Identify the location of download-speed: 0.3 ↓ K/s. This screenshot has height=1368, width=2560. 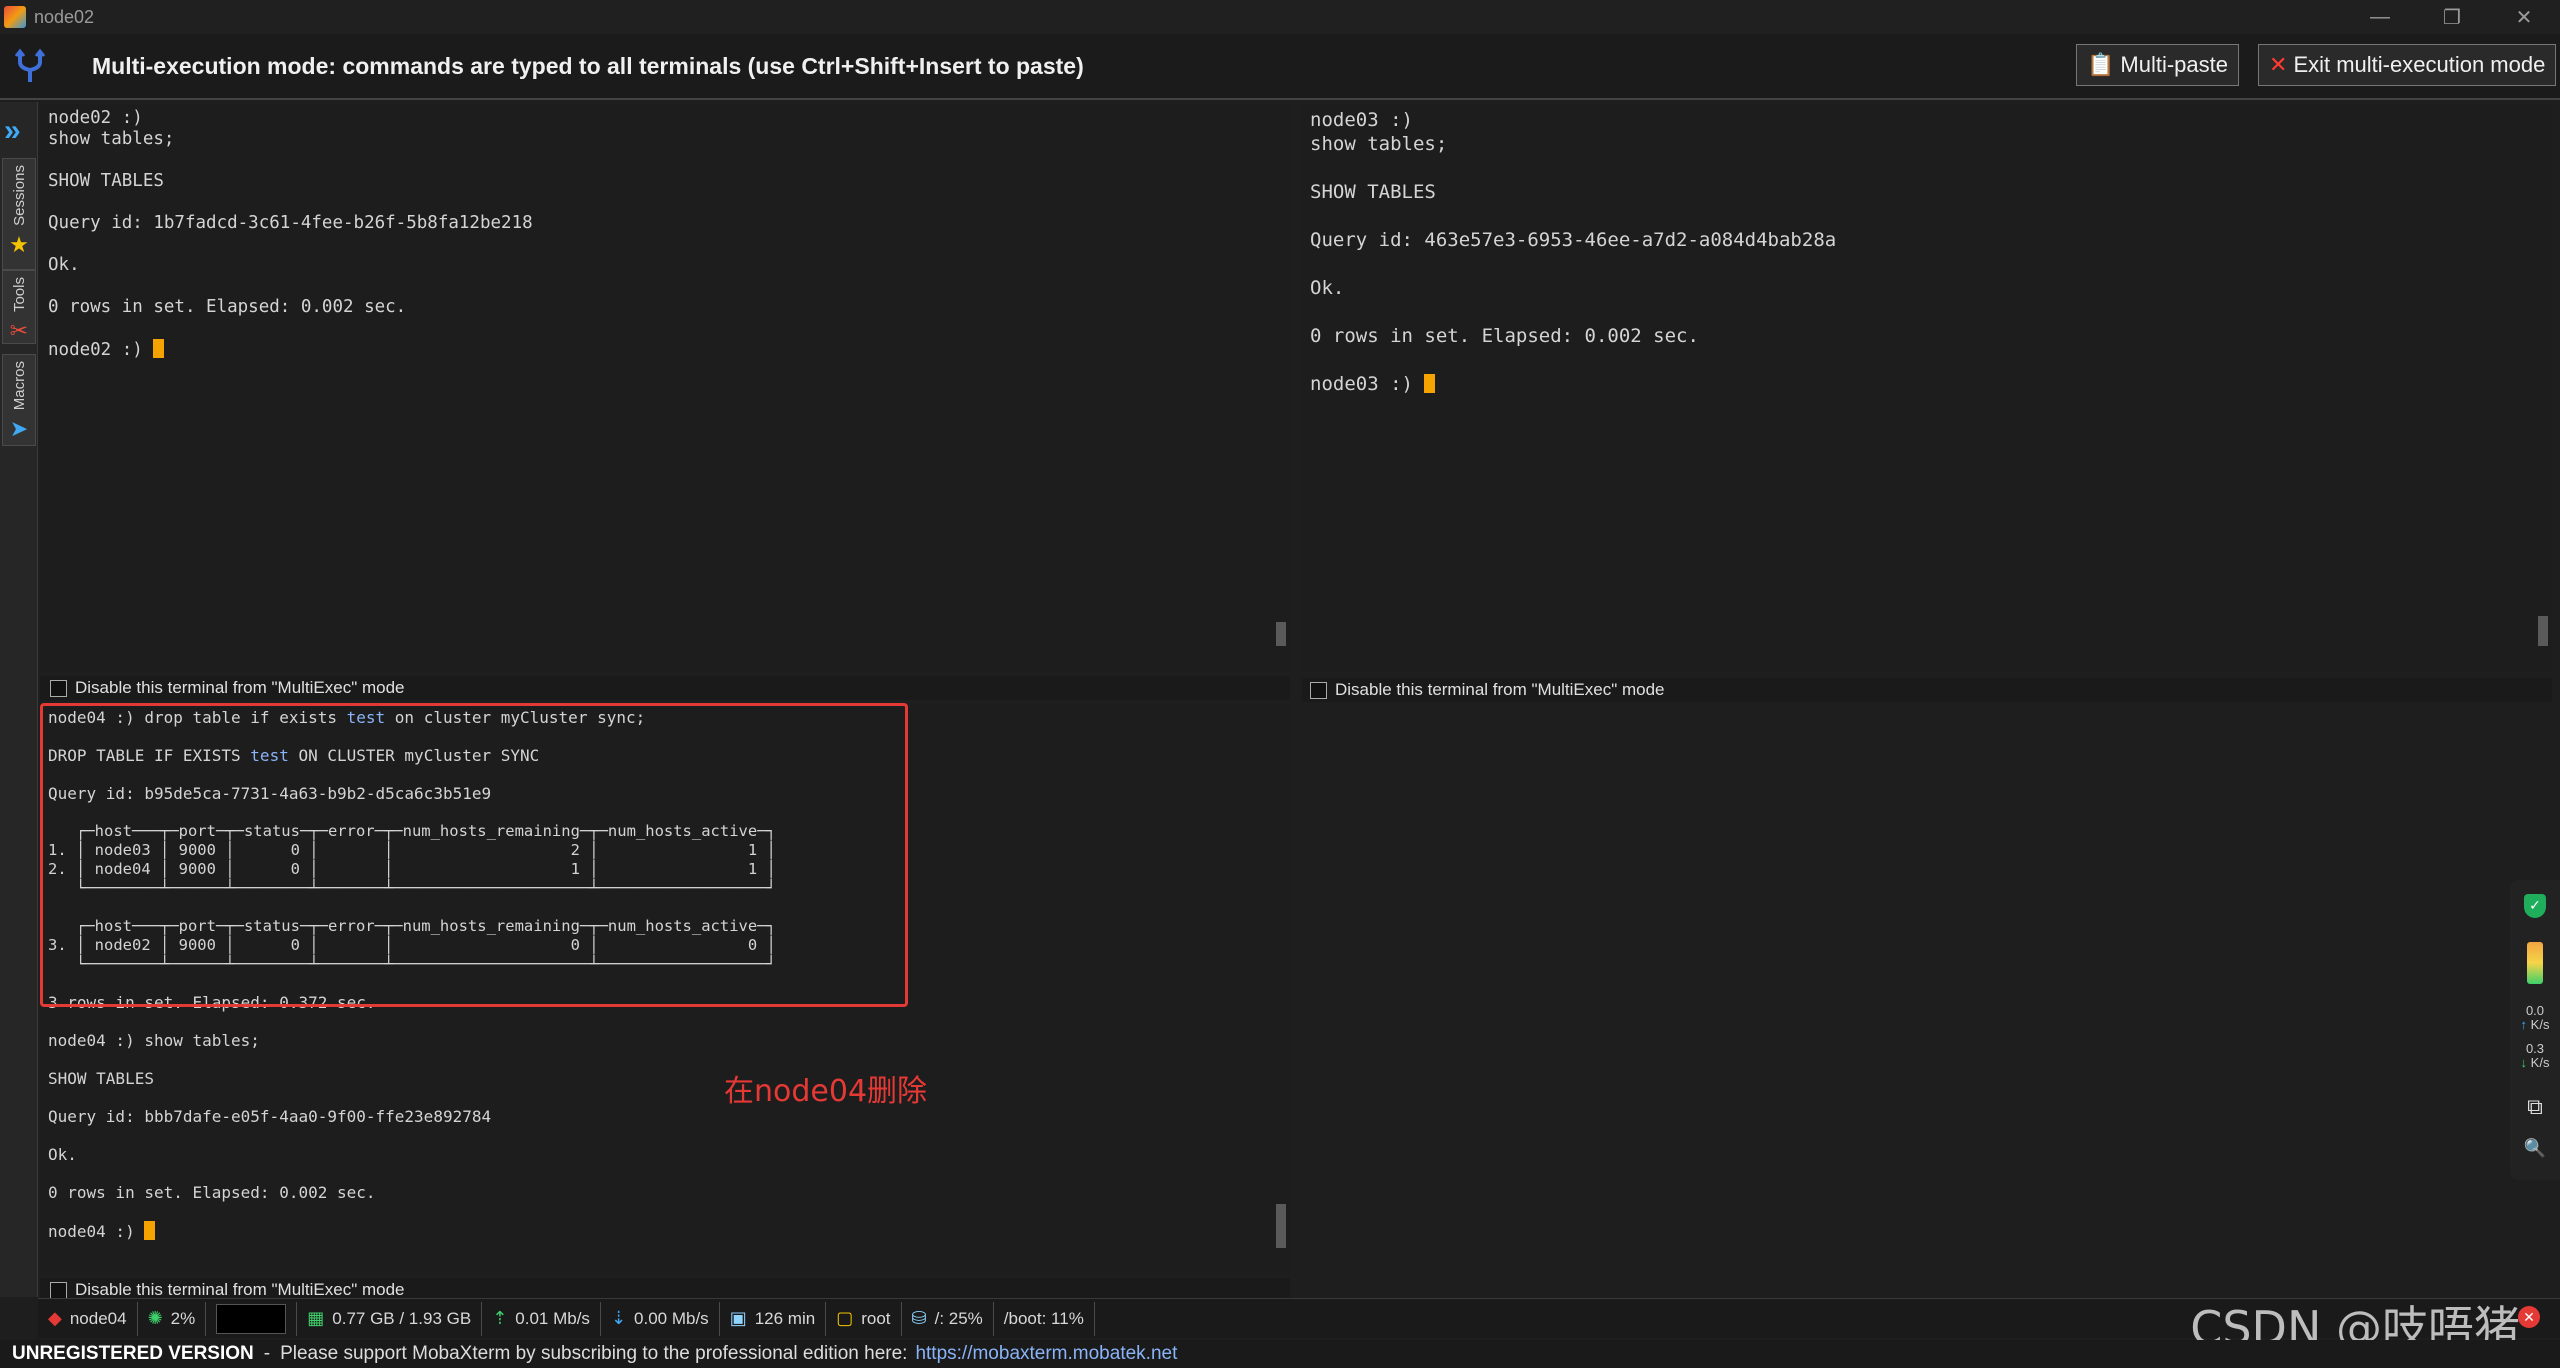
(2535, 1055).